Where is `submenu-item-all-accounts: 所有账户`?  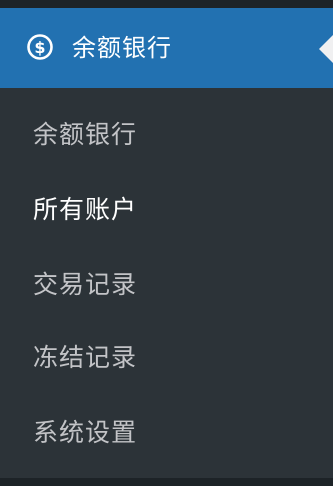
submenu-item-all-accounts: 所有账户 is located at coordinates (85, 210).